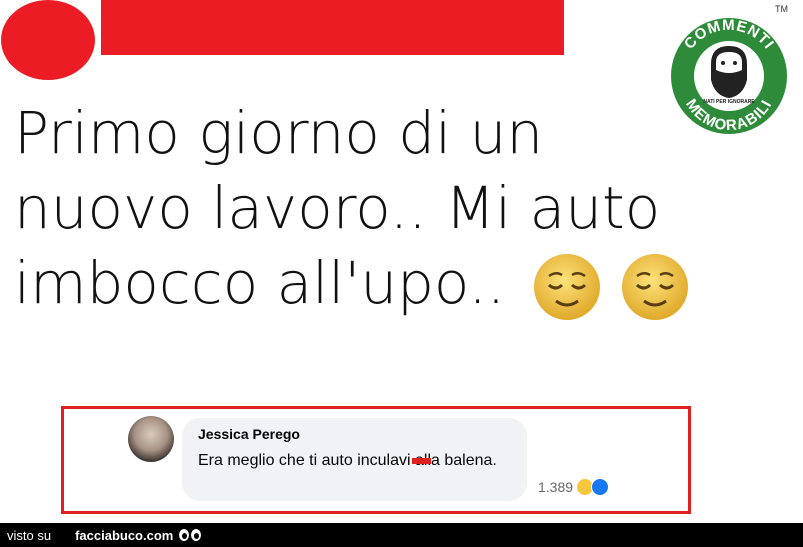 The image size is (803, 547). I want to click on post-line-2: nuovo lavoro.. Mi auto, so click(337, 208).